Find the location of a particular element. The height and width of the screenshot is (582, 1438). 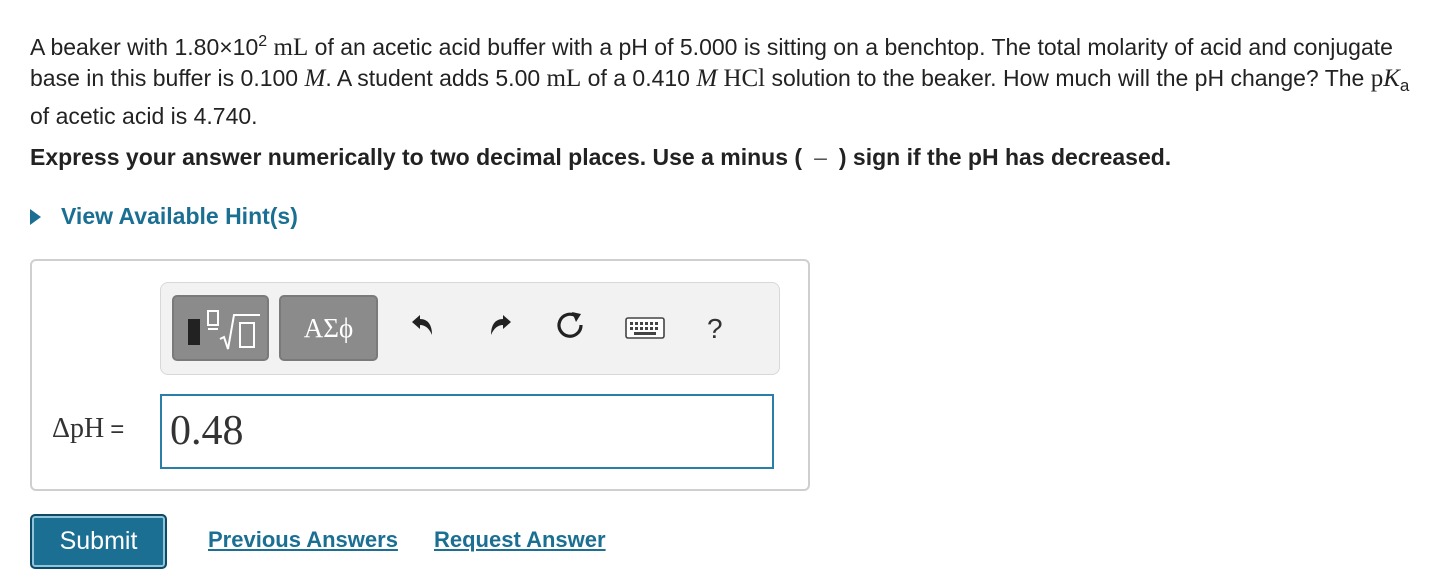

answer-label: ΔpH = is located at coordinates (88, 429).